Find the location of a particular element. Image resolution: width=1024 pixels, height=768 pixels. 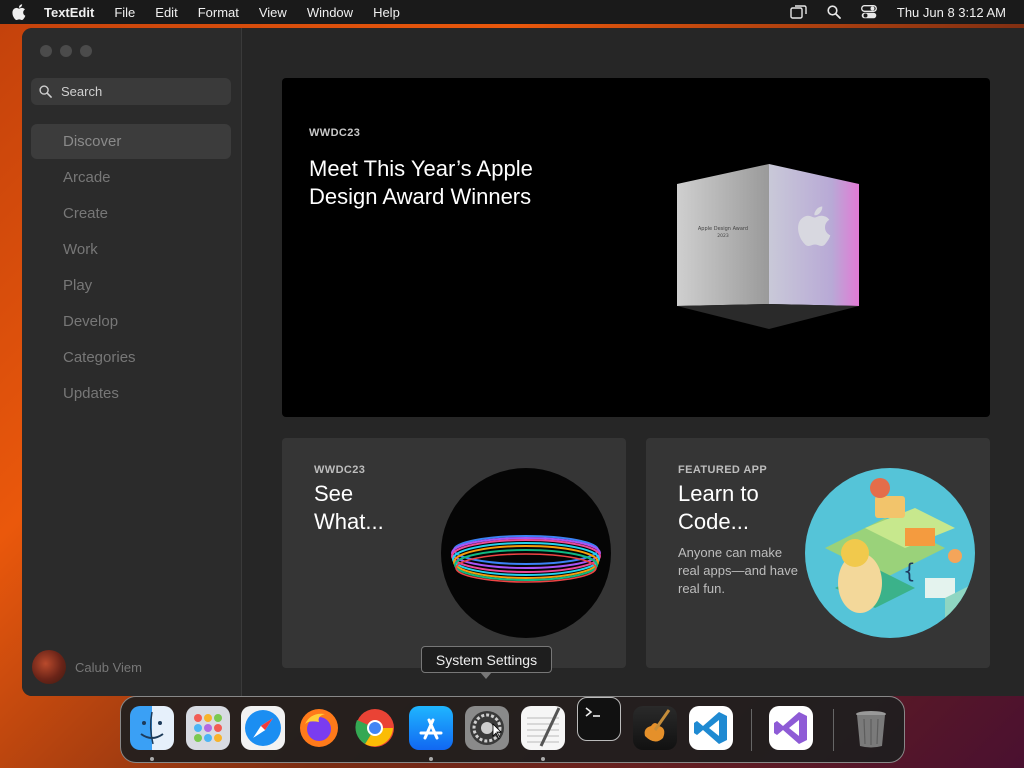

apple-menu-icon is located at coordinates (19, 12).